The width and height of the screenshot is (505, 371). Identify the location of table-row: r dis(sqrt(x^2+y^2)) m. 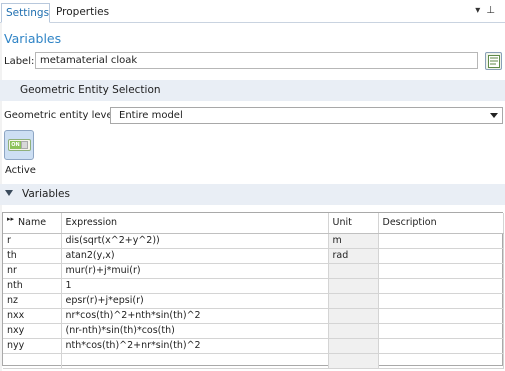
(253, 241).